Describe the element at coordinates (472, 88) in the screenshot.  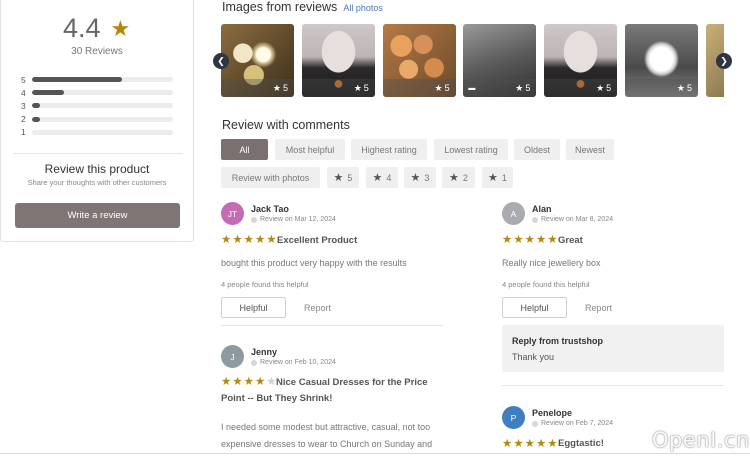
I see `video-icon: ▬` at that location.